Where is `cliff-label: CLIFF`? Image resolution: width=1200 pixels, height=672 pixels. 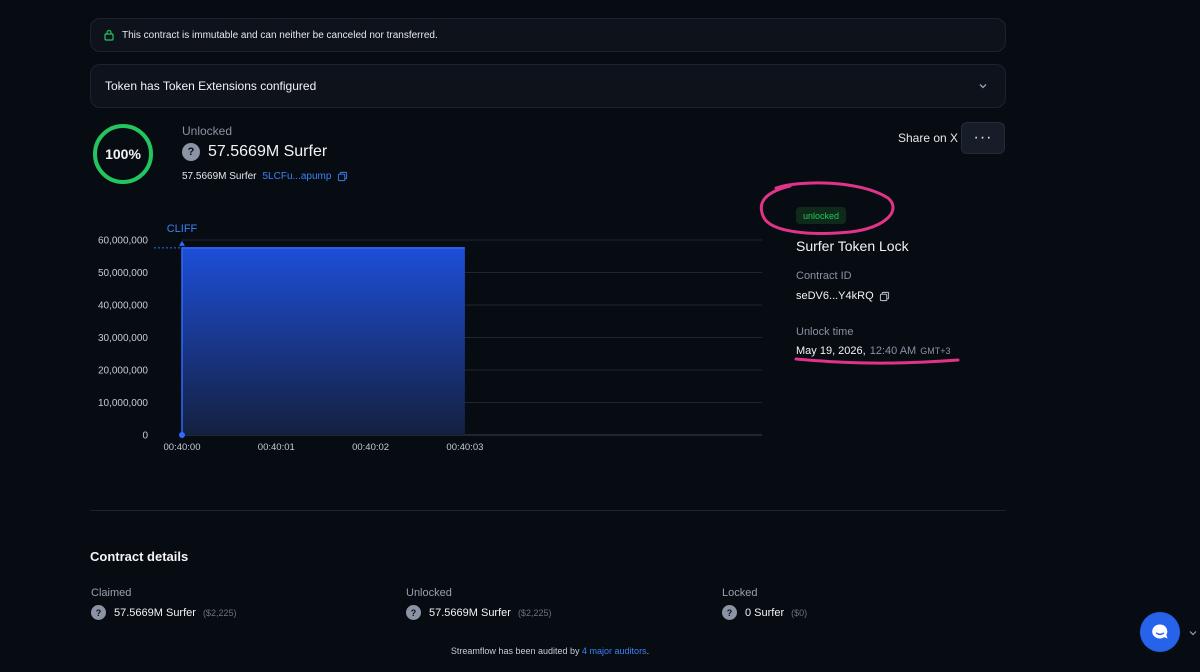 cliff-label: CLIFF is located at coordinates (182, 229).